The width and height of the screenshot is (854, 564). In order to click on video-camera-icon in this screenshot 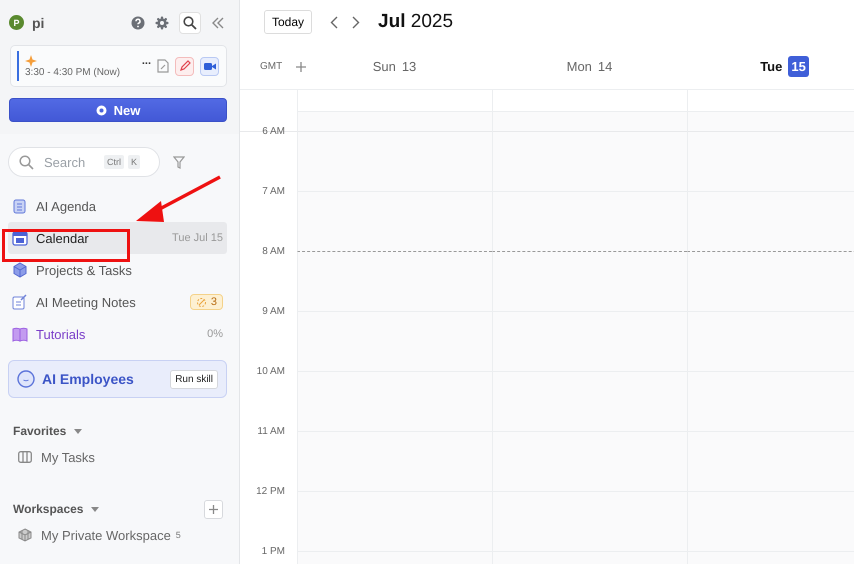, I will do `click(210, 66)`.